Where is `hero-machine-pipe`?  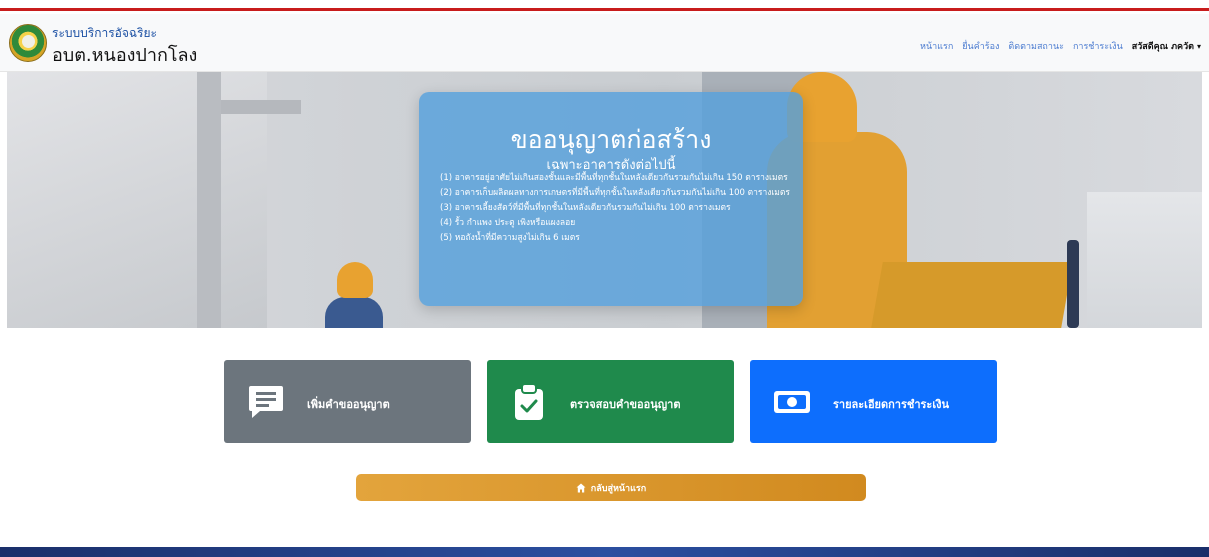
hero-machine-pipe is located at coordinates (1073, 284).